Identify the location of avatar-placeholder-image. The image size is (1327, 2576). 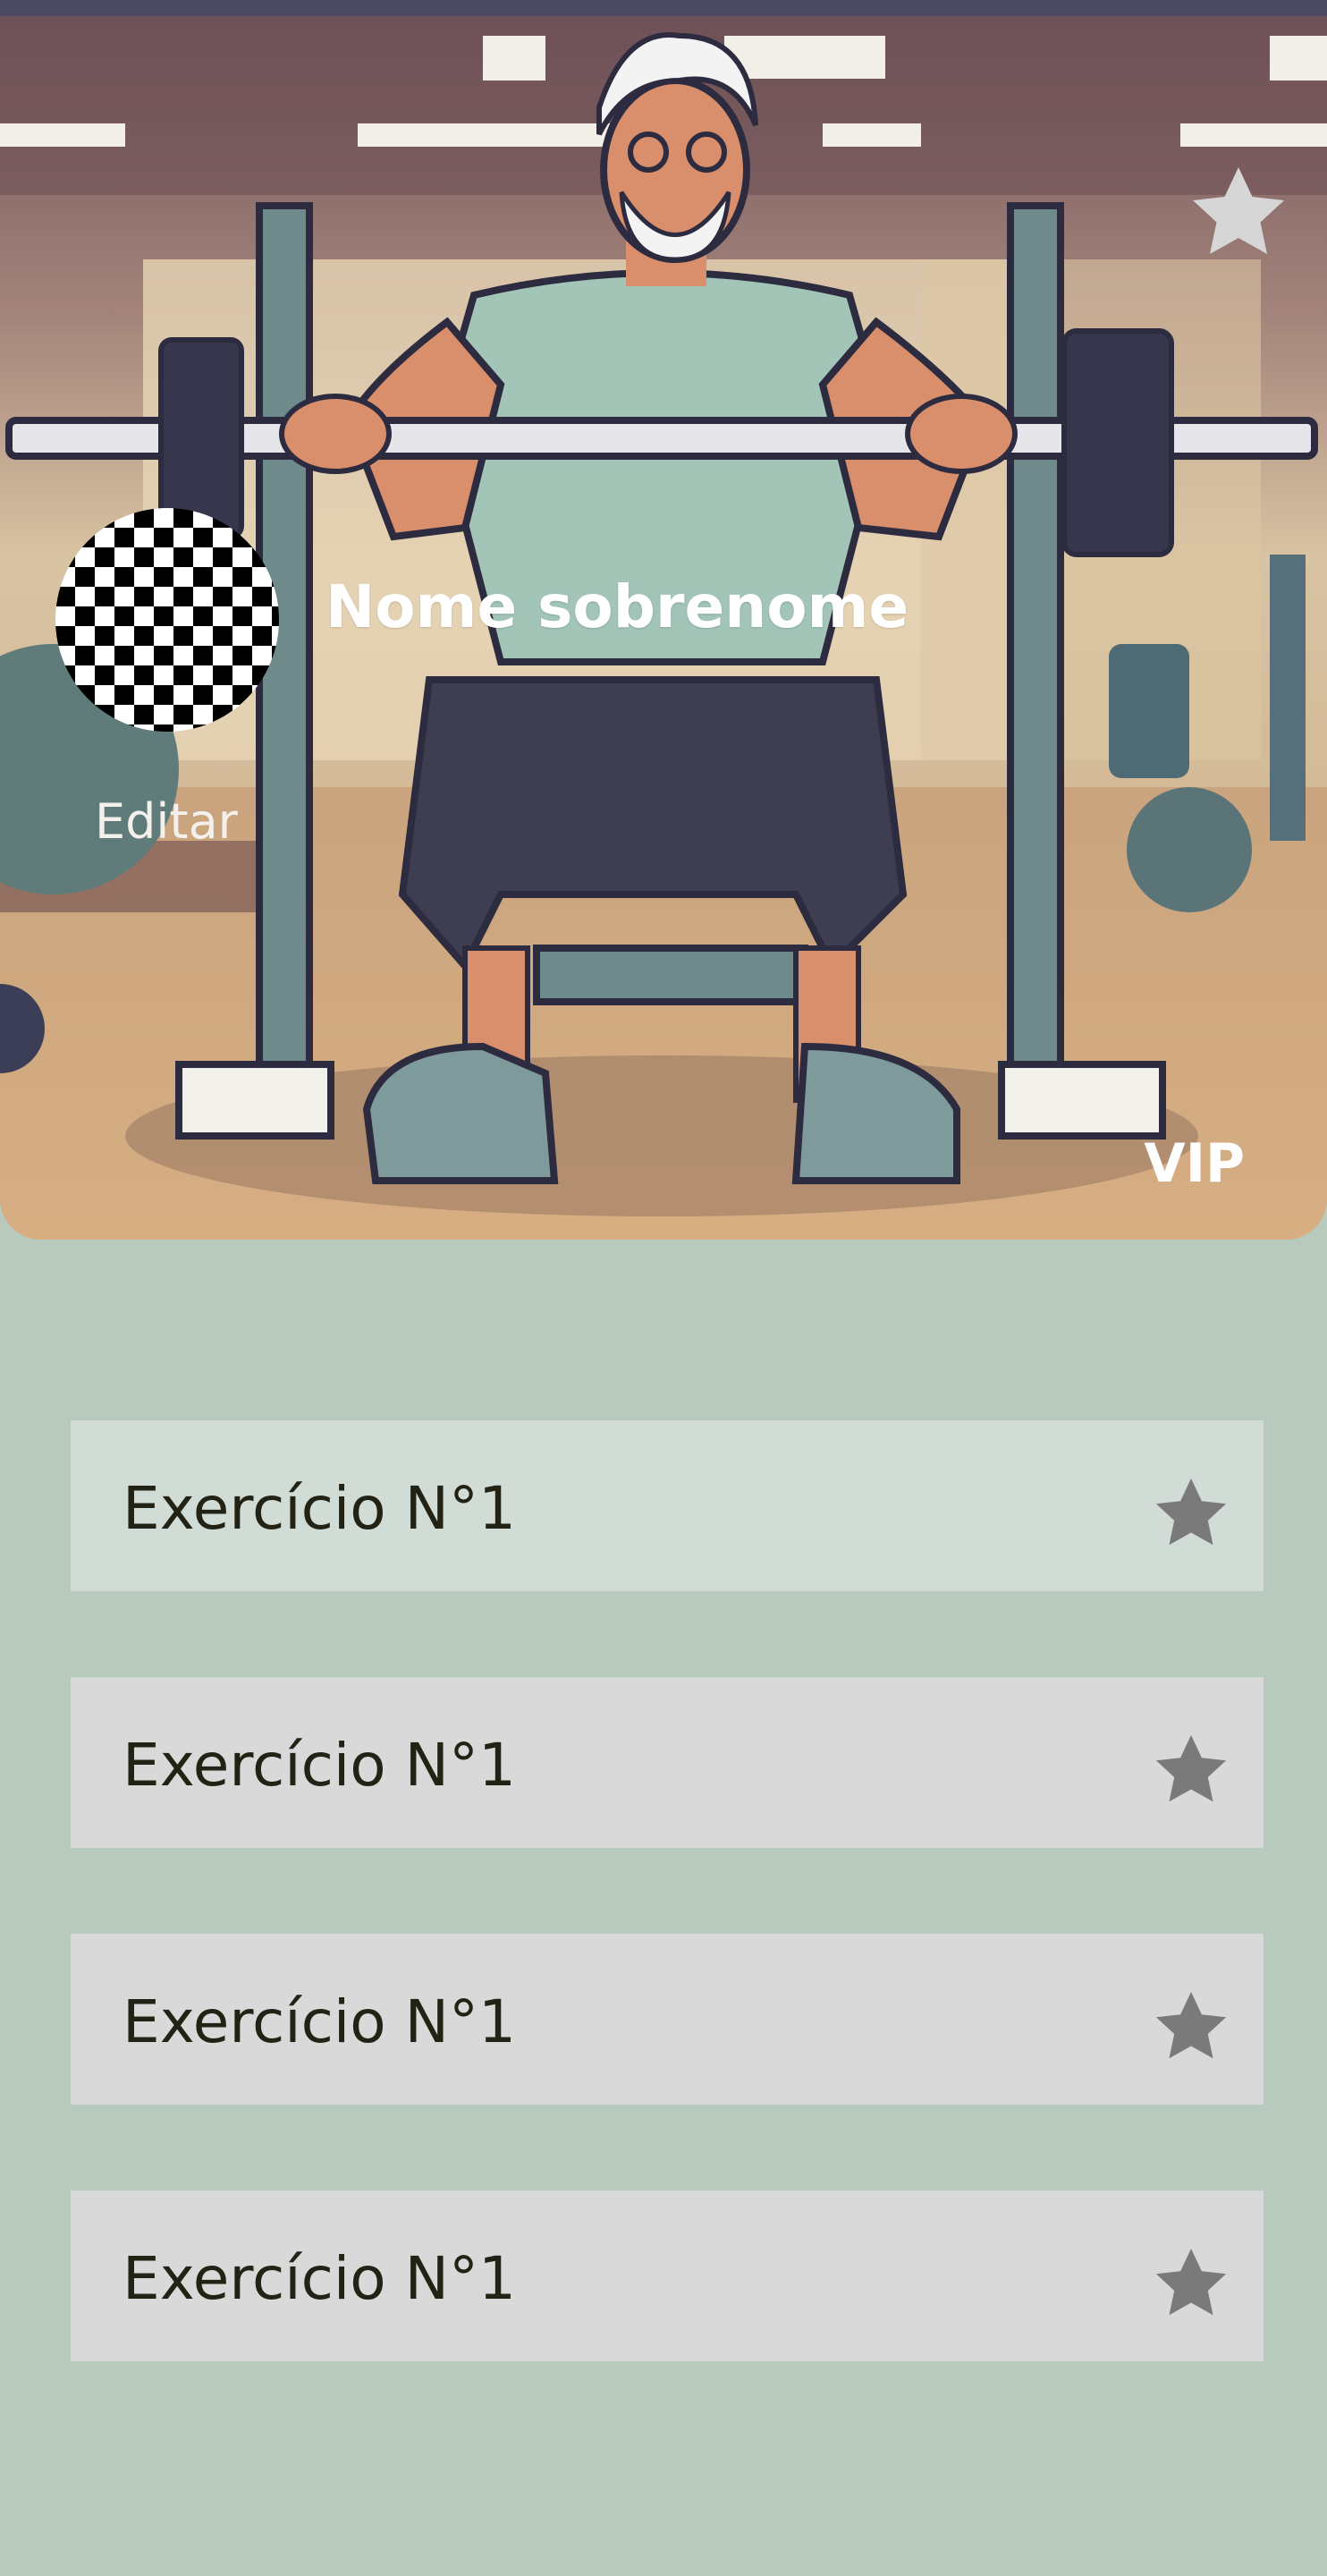
(167, 620).